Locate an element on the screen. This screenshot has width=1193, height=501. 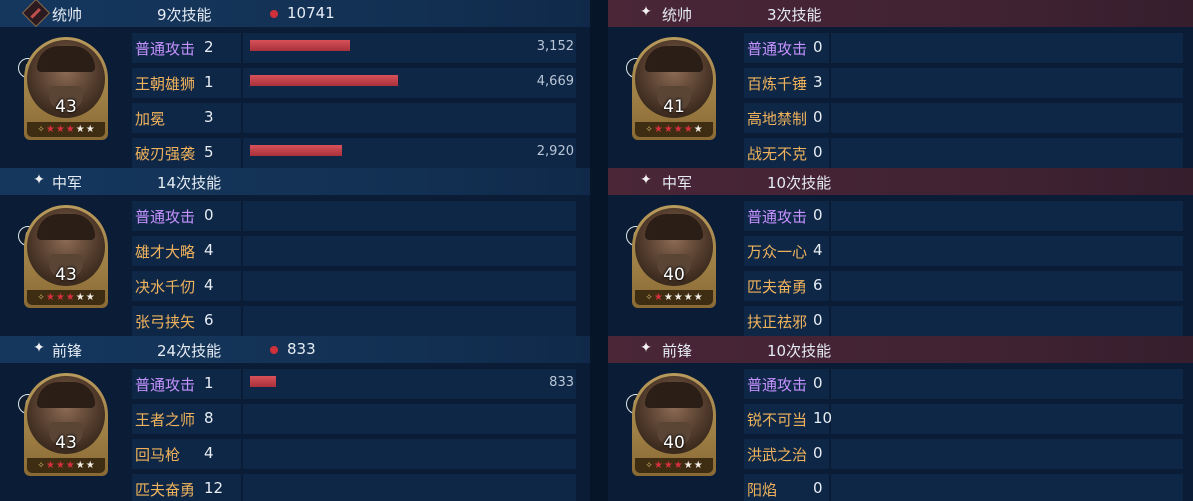
skill-row: 匹夫奋勇 6 is located at coordinates (963, 286).